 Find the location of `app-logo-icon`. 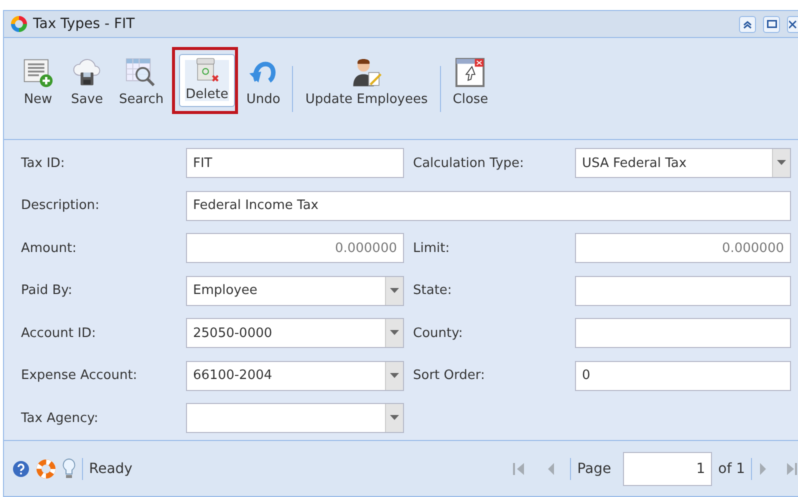

app-logo-icon is located at coordinates (19, 24).